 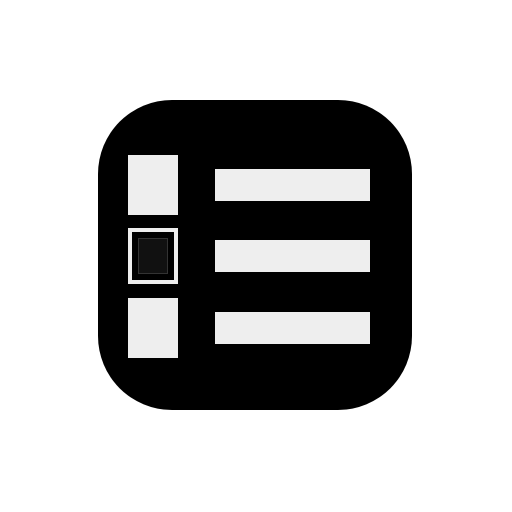 I want to click on checkbox-fill, so click(x=153, y=256).